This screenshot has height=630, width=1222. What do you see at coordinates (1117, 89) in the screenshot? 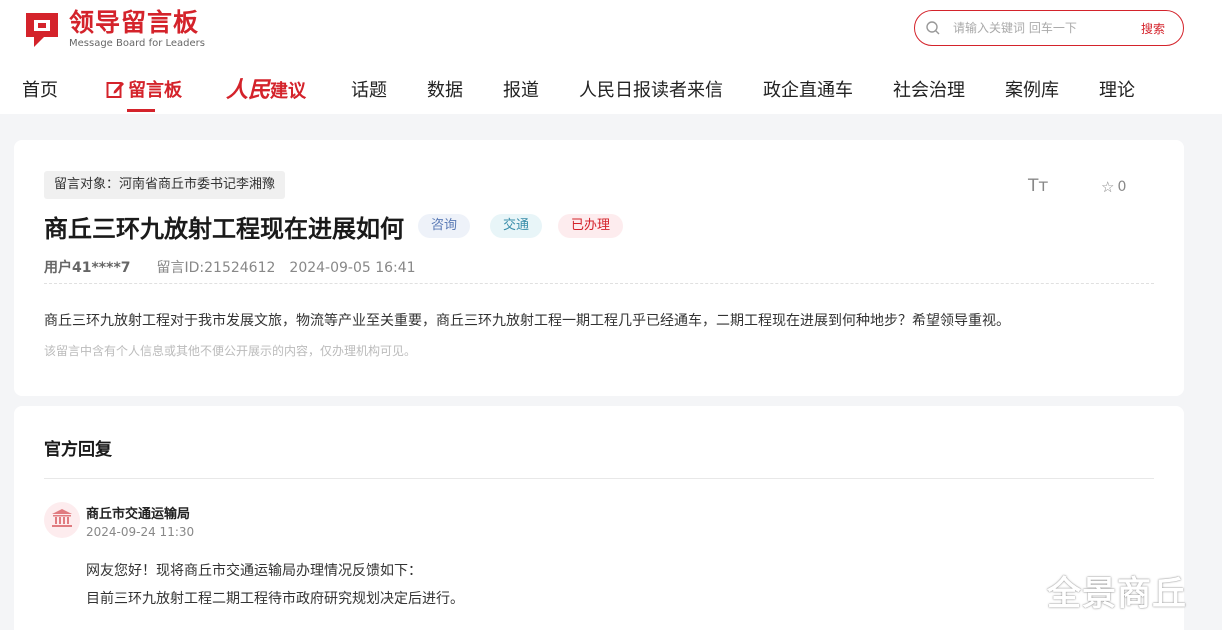
I see `nav-theory: 理论` at bounding box center [1117, 89].